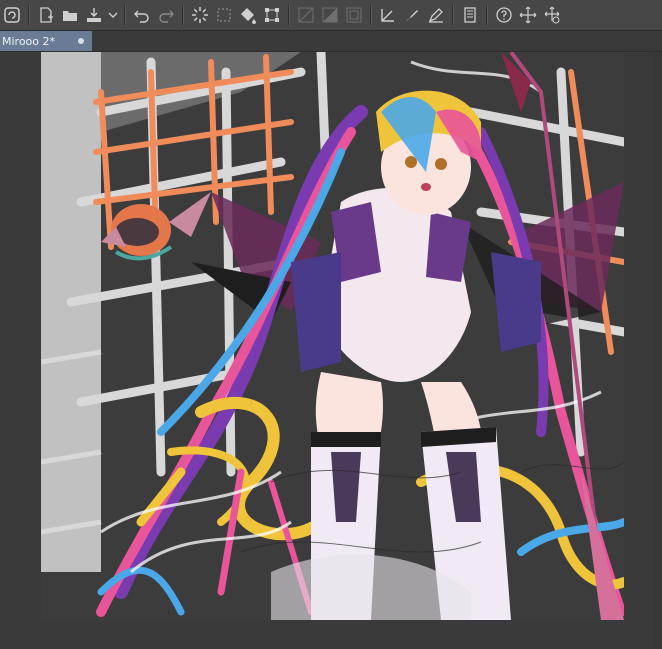 The width and height of the screenshot is (662, 649). I want to click on move-icon, so click(528, 15).